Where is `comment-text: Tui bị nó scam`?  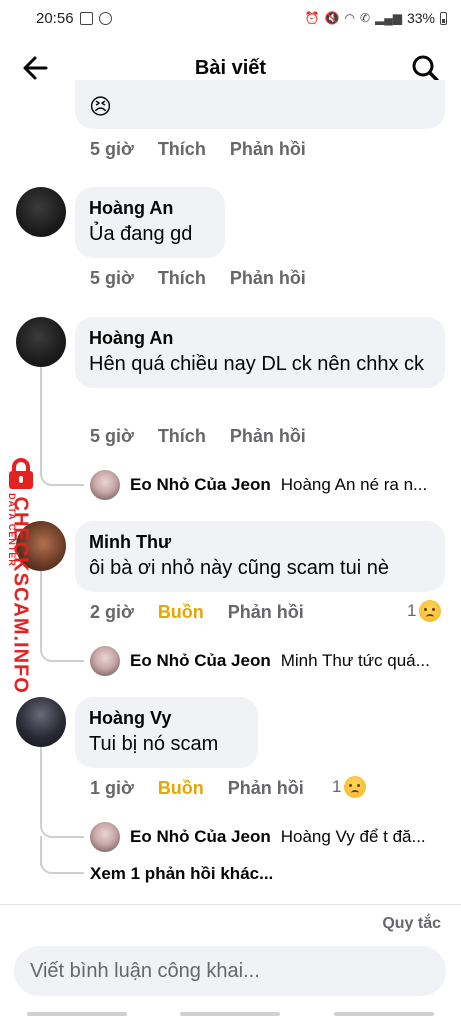
comment-text: Tui bị nó scam is located at coordinates (154, 744).